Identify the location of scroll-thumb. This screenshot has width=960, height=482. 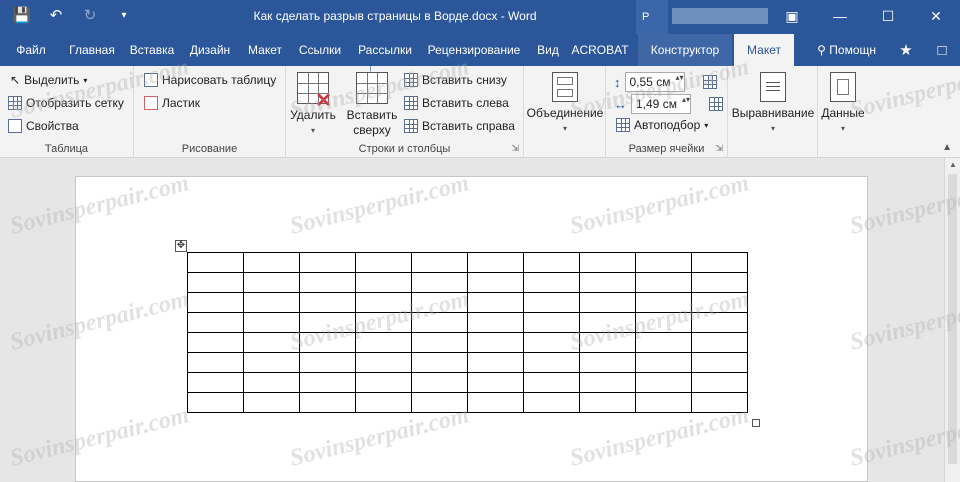
(952, 319).